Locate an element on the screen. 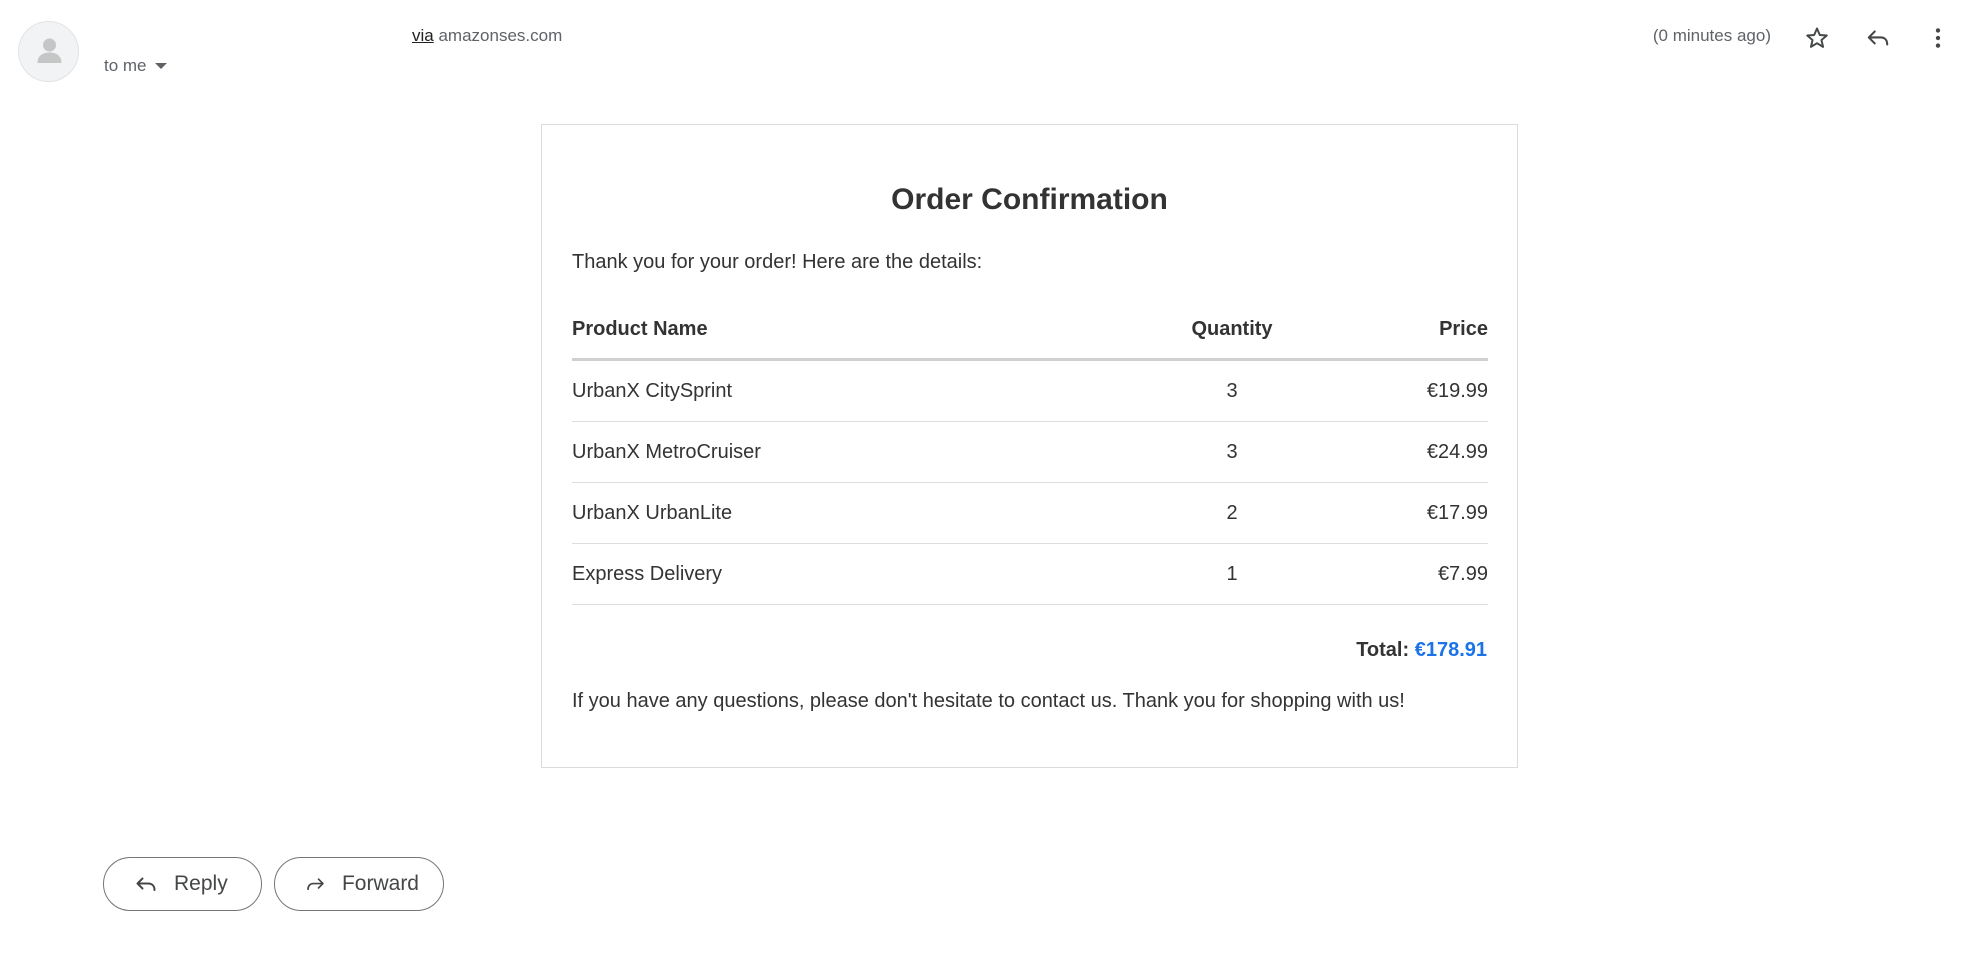  total-amount: €178.91 is located at coordinates (1450, 650).